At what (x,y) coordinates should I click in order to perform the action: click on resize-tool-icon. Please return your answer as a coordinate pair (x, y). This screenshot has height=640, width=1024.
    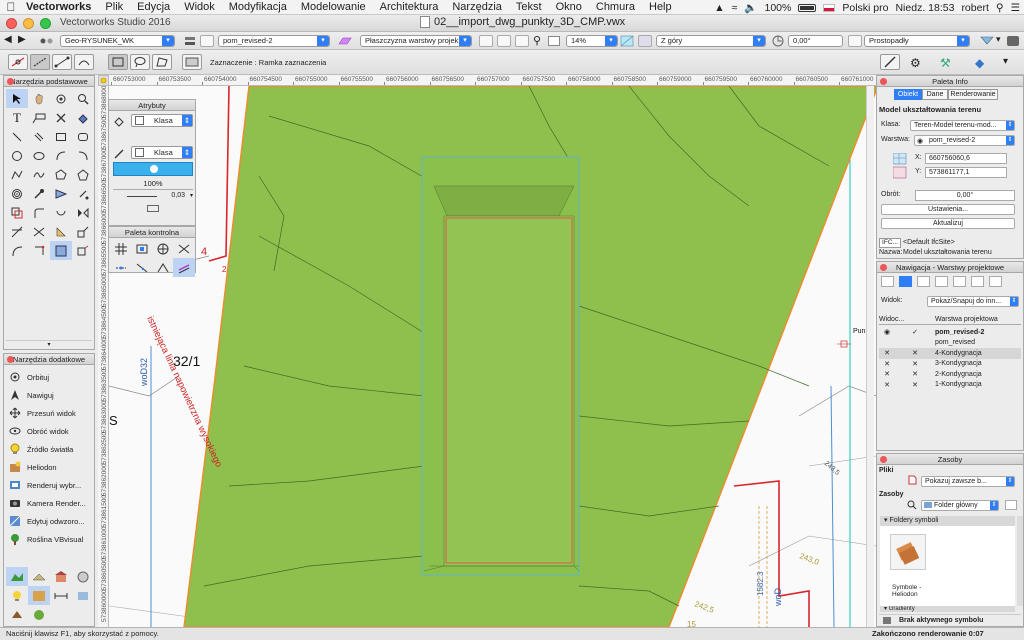
    Looking at the image, I should click on (83, 231).